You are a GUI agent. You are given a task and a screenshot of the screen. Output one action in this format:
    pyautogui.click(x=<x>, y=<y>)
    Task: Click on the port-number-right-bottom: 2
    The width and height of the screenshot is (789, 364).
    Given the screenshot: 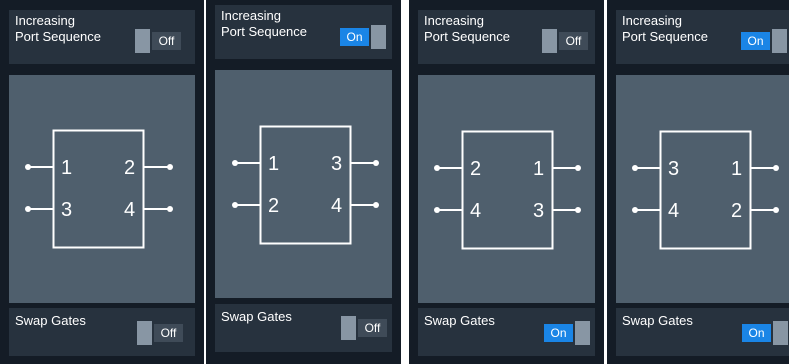 What is the action you would take?
    pyautogui.click(x=736, y=211)
    